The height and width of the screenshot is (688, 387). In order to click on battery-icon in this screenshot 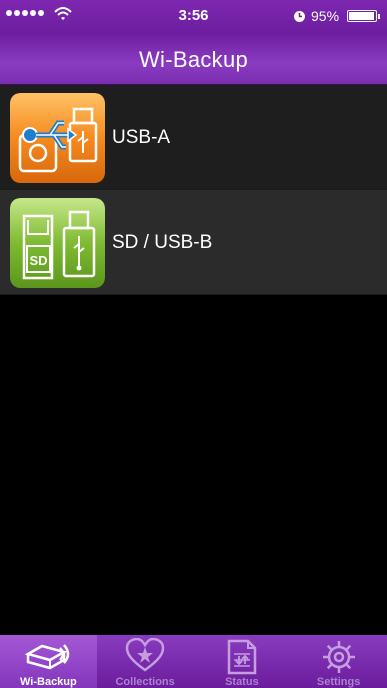, I will do `click(362, 16)`.